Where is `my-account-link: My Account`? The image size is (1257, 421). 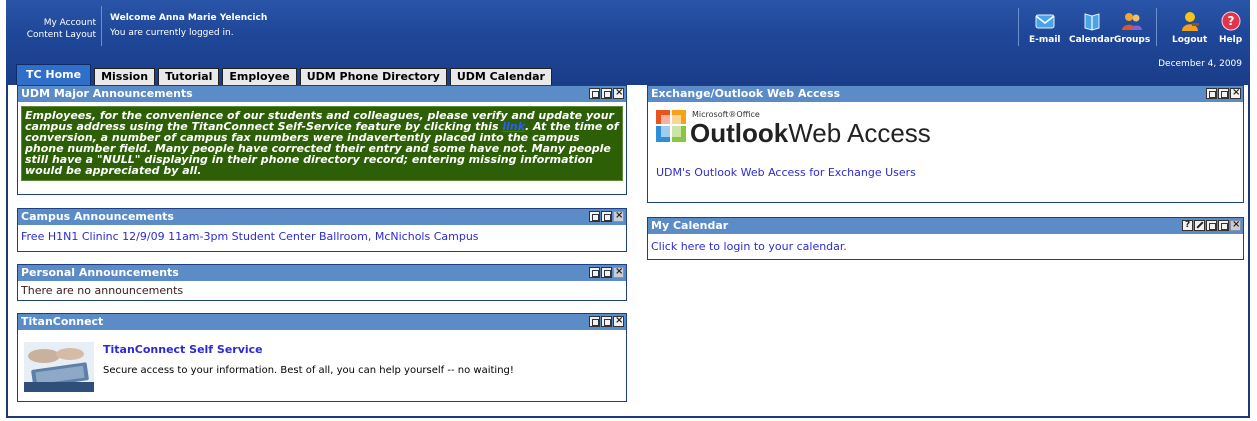 my-account-link: My Account is located at coordinates (53, 23).